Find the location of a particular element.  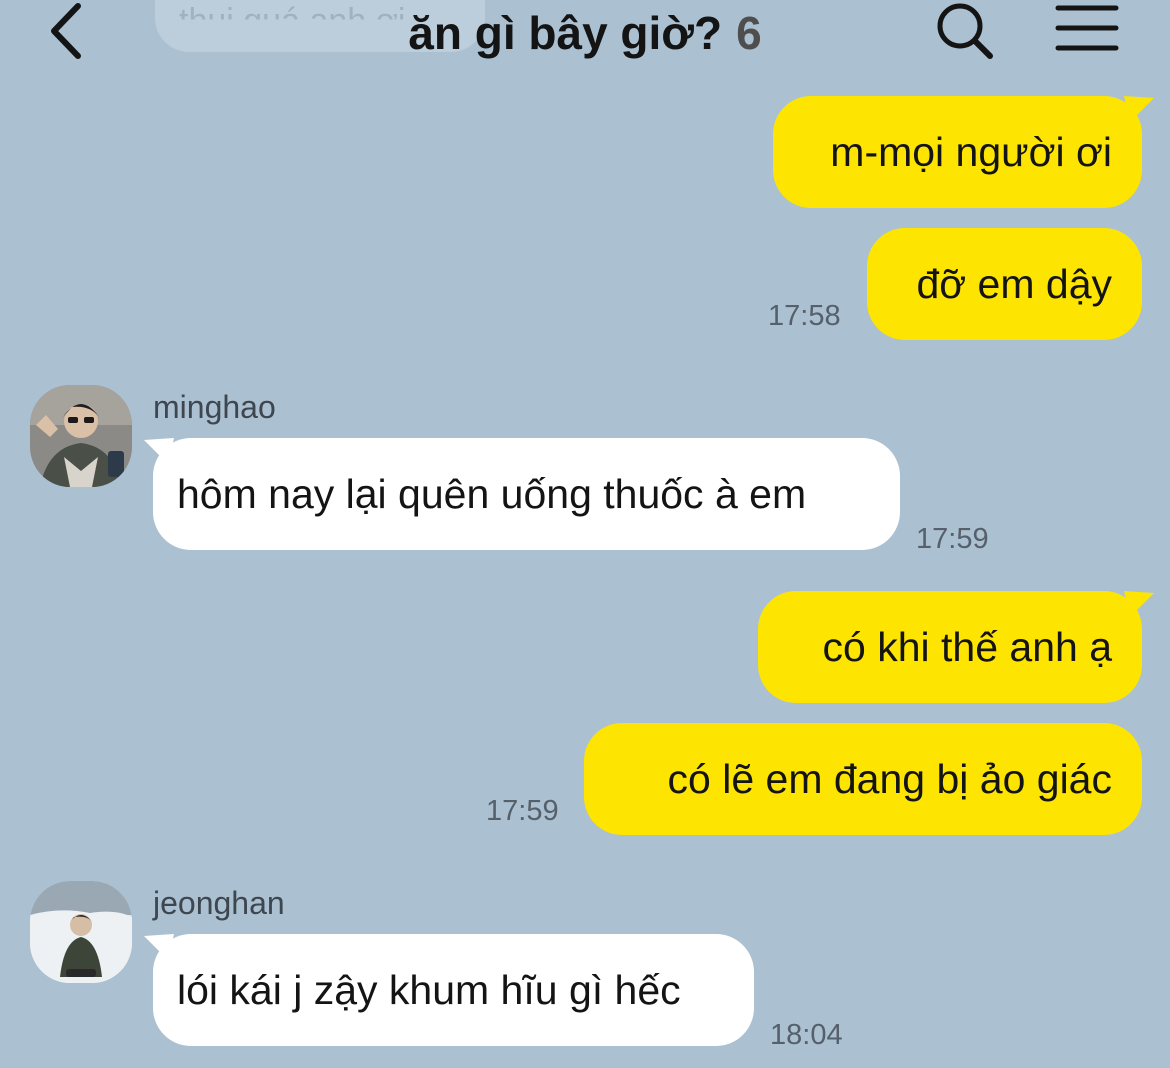

search-button is located at coordinates (966, 32).